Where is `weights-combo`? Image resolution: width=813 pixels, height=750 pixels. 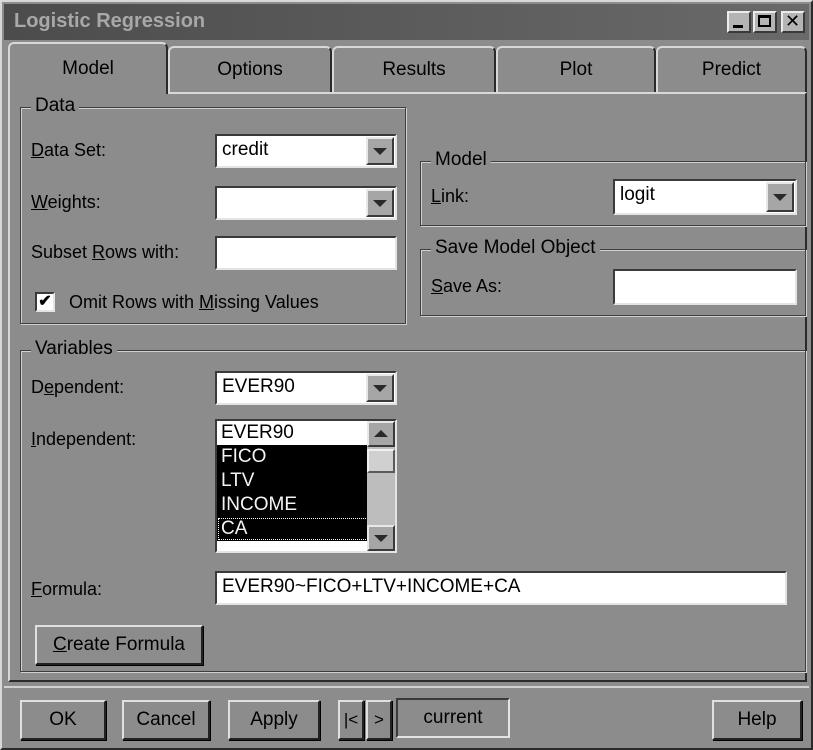
weights-combo is located at coordinates (306, 203).